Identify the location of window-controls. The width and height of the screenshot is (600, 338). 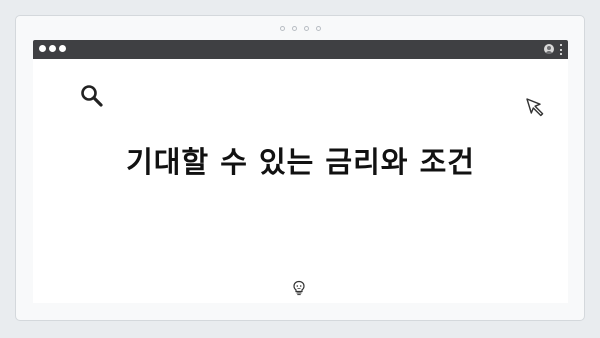
(52, 48).